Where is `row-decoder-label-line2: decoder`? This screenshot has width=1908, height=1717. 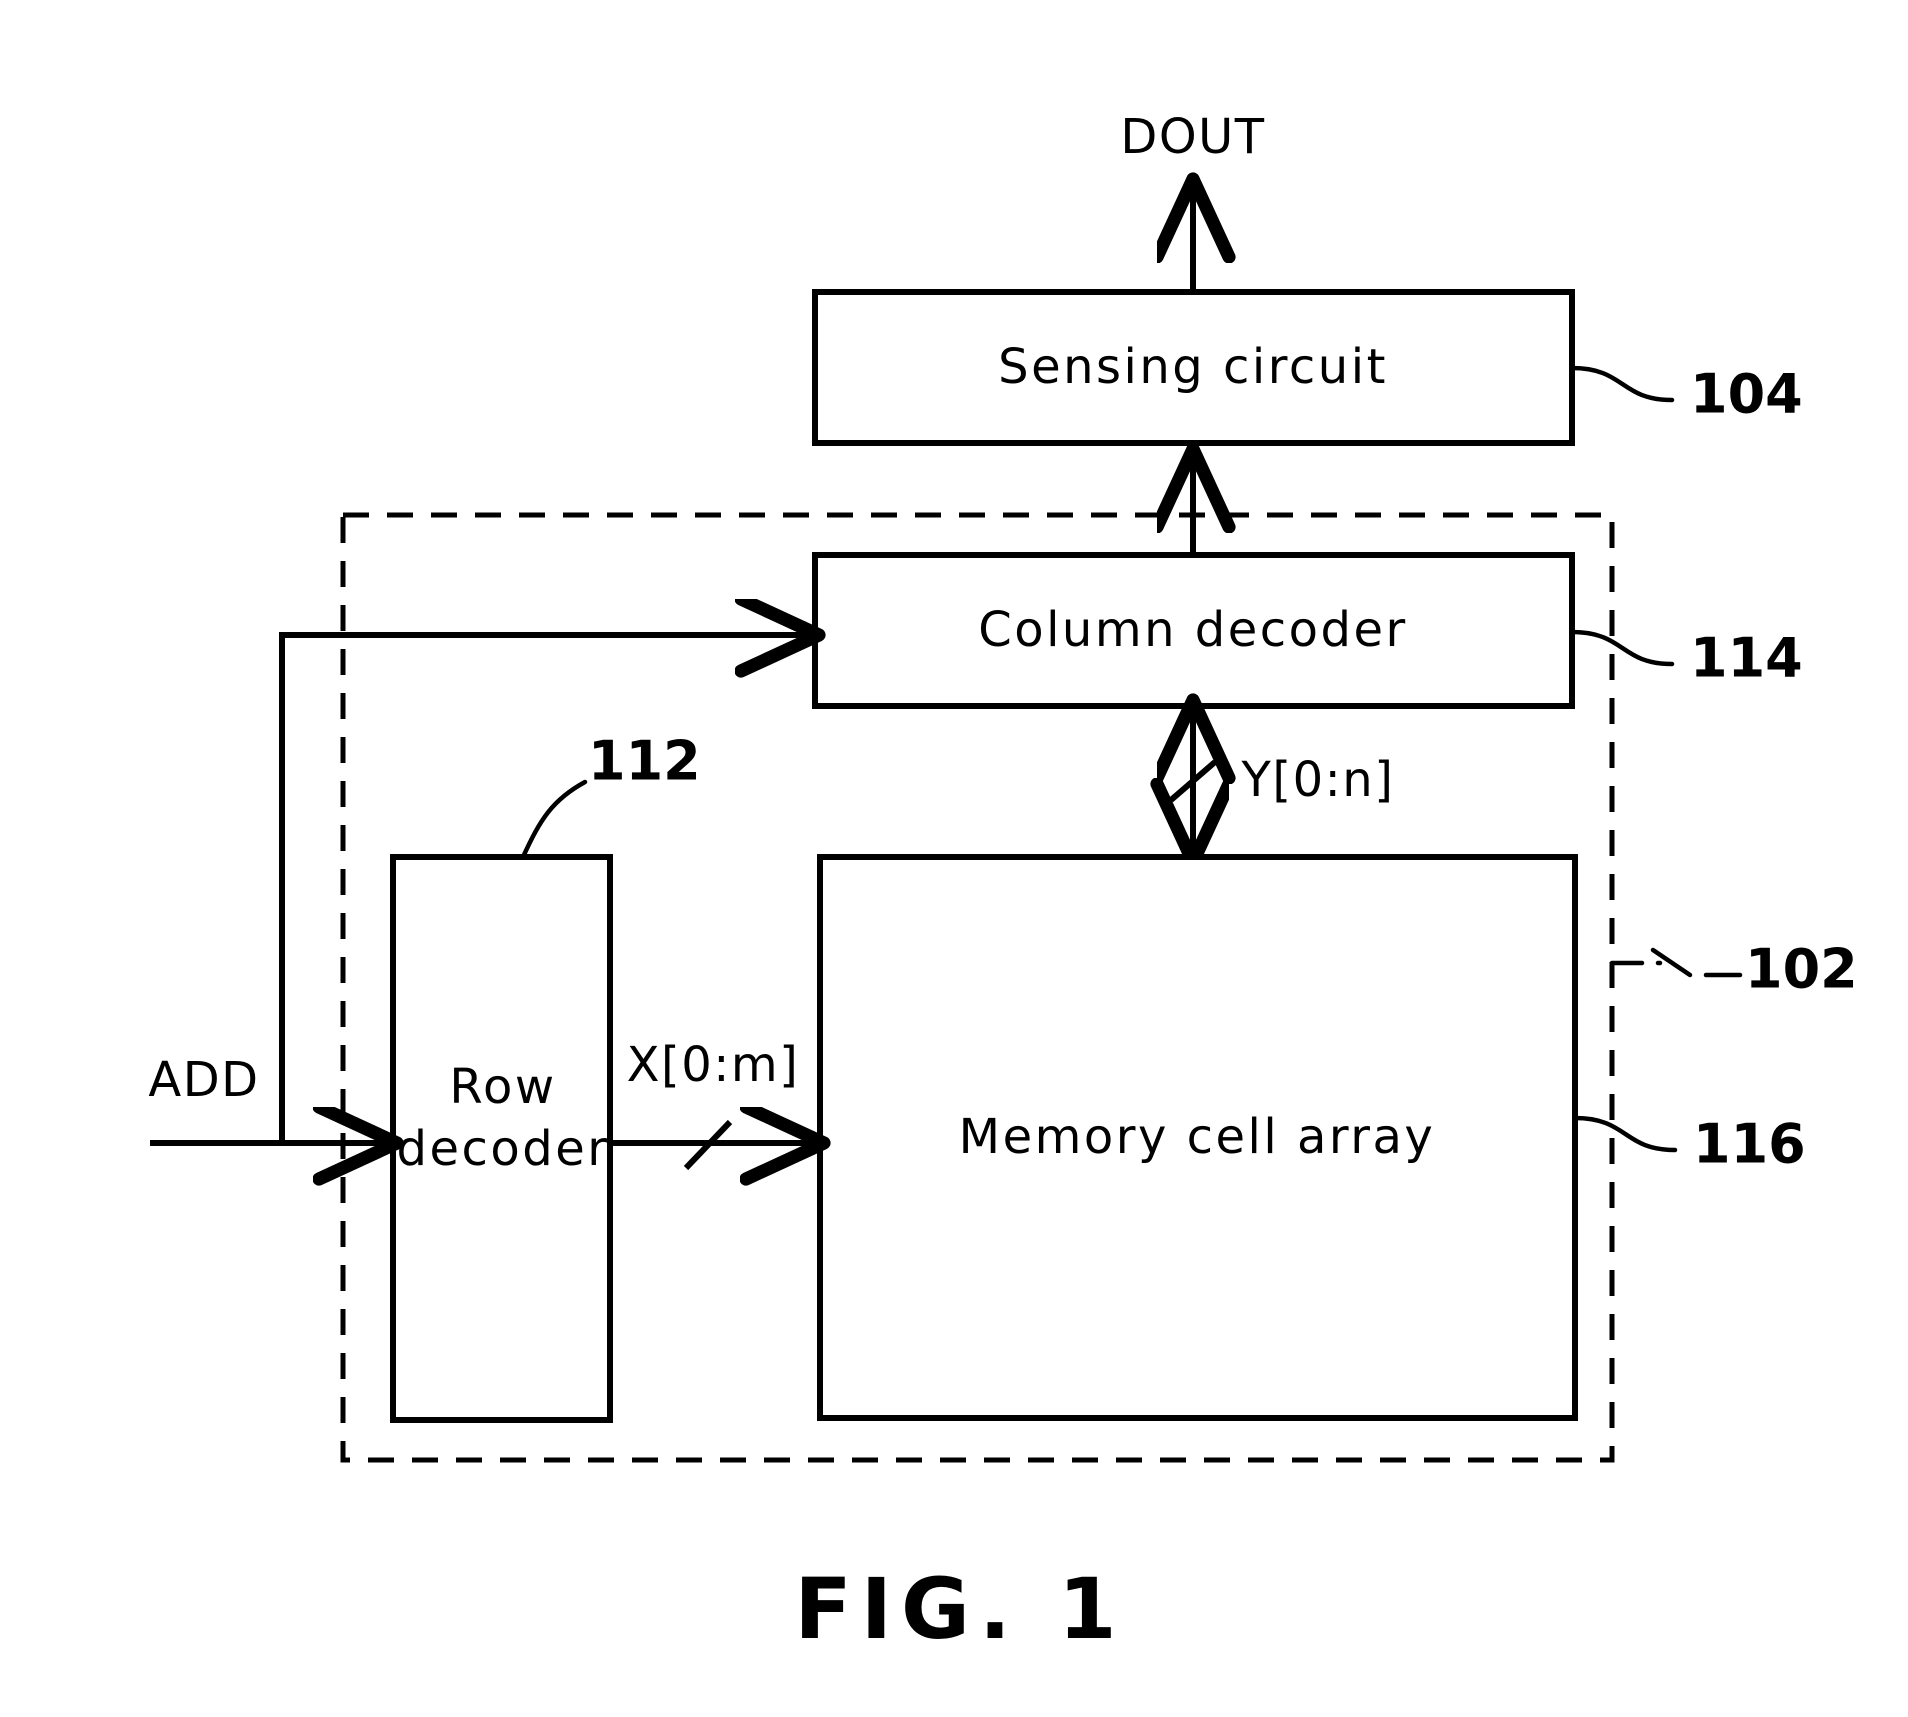 row-decoder-label-line2: decoder is located at coordinates (503, 1149).